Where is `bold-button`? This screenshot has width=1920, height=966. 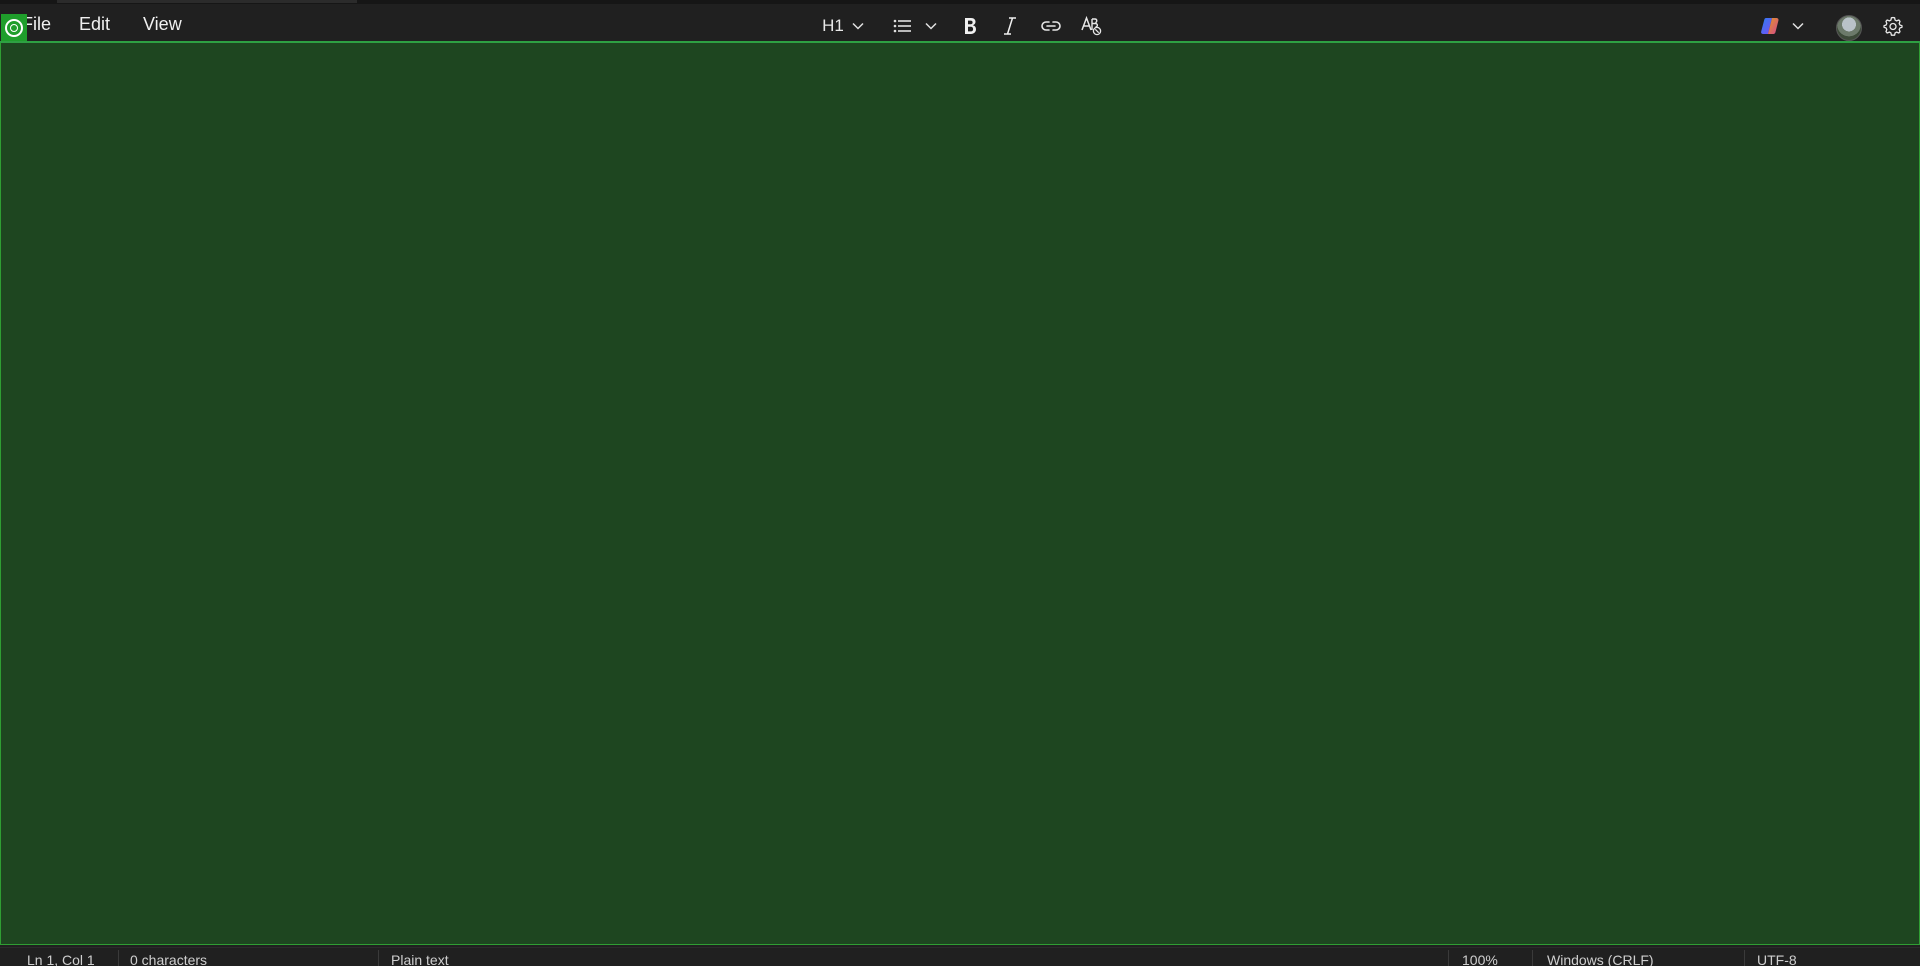 bold-button is located at coordinates (970, 26).